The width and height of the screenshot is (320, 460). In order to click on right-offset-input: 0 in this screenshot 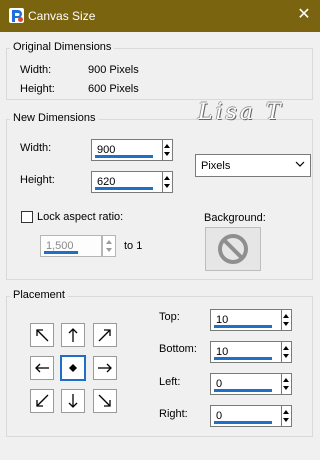, I will do `click(246, 416)`.